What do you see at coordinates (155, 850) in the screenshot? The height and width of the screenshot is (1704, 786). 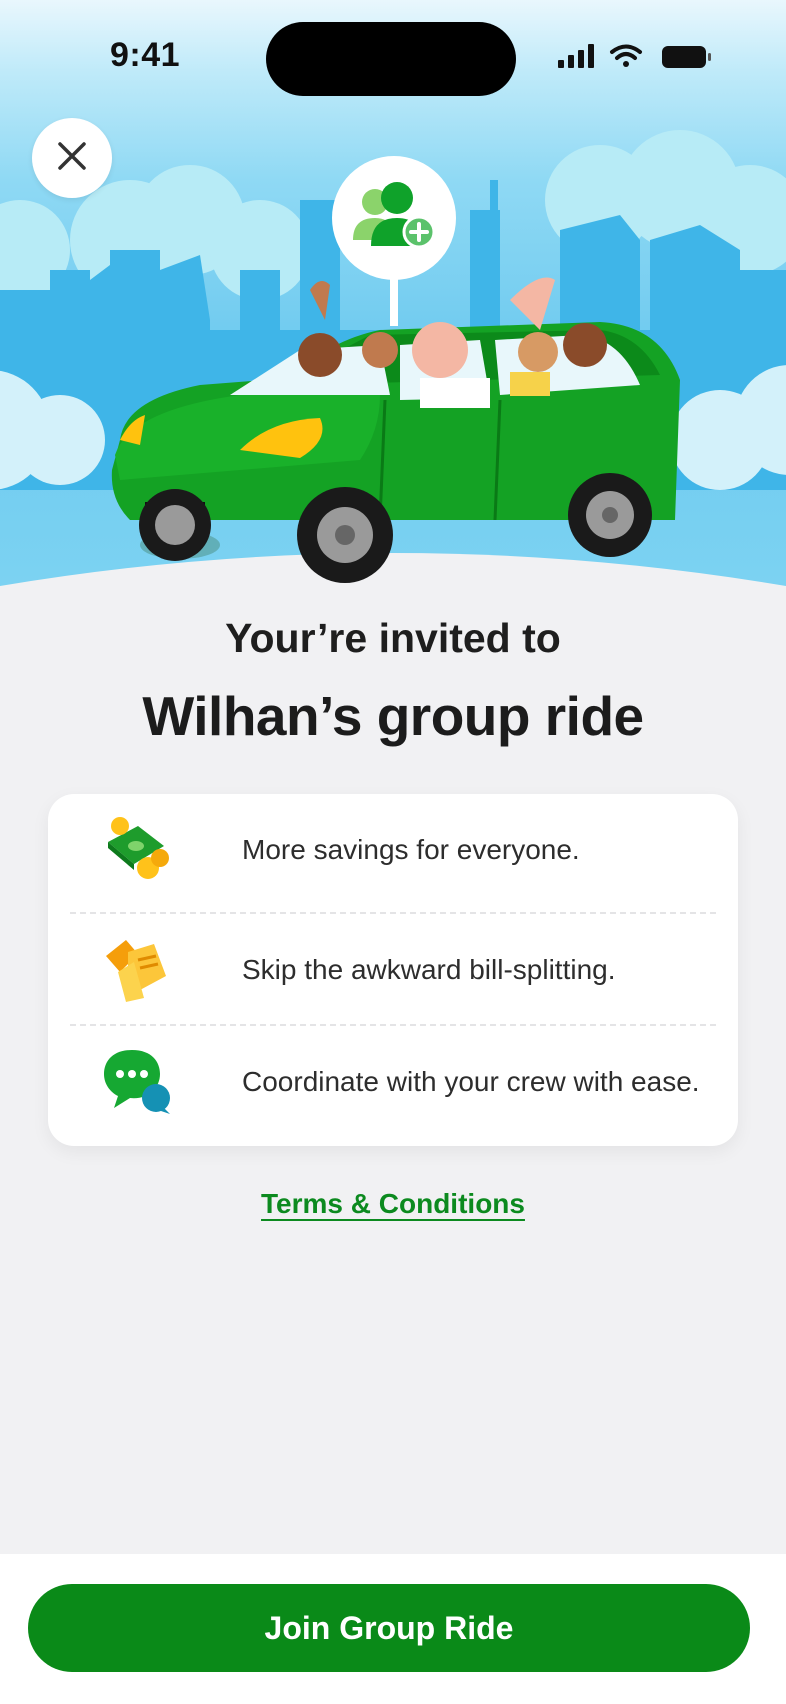 I see `money-coins-icon` at bounding box center [155, 850].